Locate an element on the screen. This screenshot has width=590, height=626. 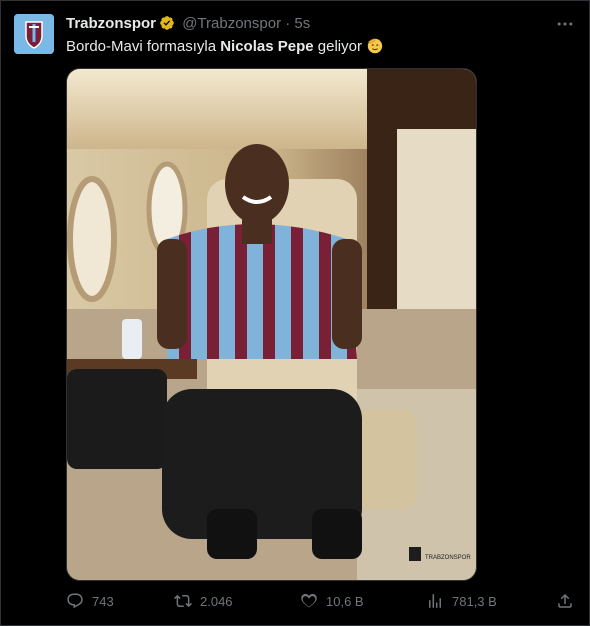
verified-badge-icon is located at coordinates (167, 25).